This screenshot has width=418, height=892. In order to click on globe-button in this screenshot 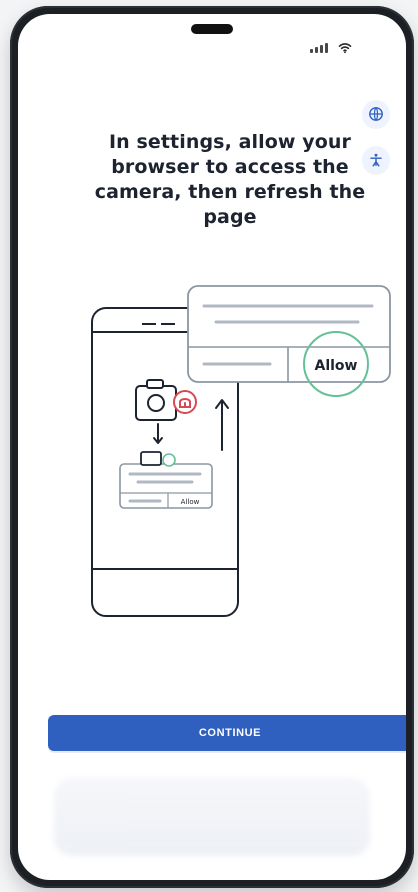, I will do `click(376, 114)`.